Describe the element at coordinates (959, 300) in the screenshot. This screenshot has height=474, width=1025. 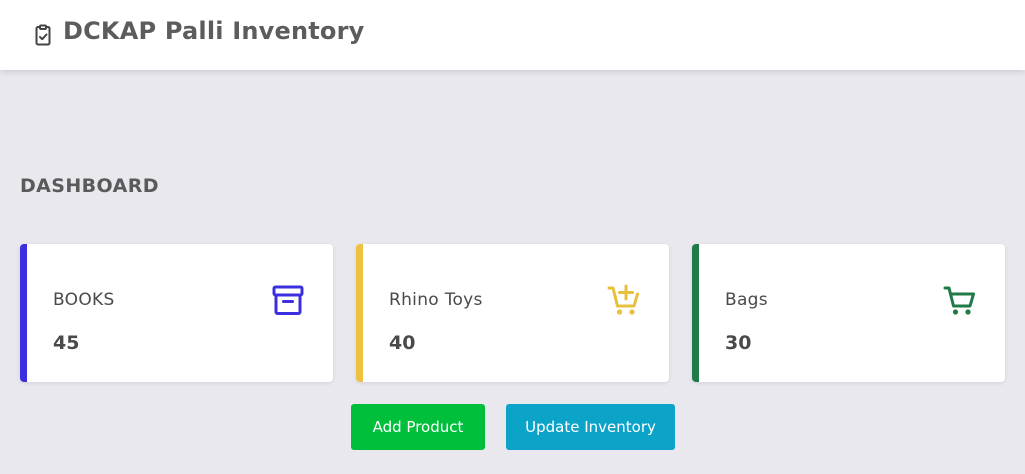
I see `shopping-cart-icon` at that location.